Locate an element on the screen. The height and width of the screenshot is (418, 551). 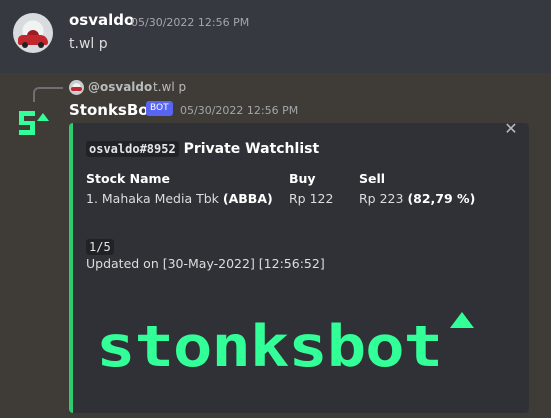
sell-cell: Rp 223 (82,79 %) is located at coordinates (417, 198).